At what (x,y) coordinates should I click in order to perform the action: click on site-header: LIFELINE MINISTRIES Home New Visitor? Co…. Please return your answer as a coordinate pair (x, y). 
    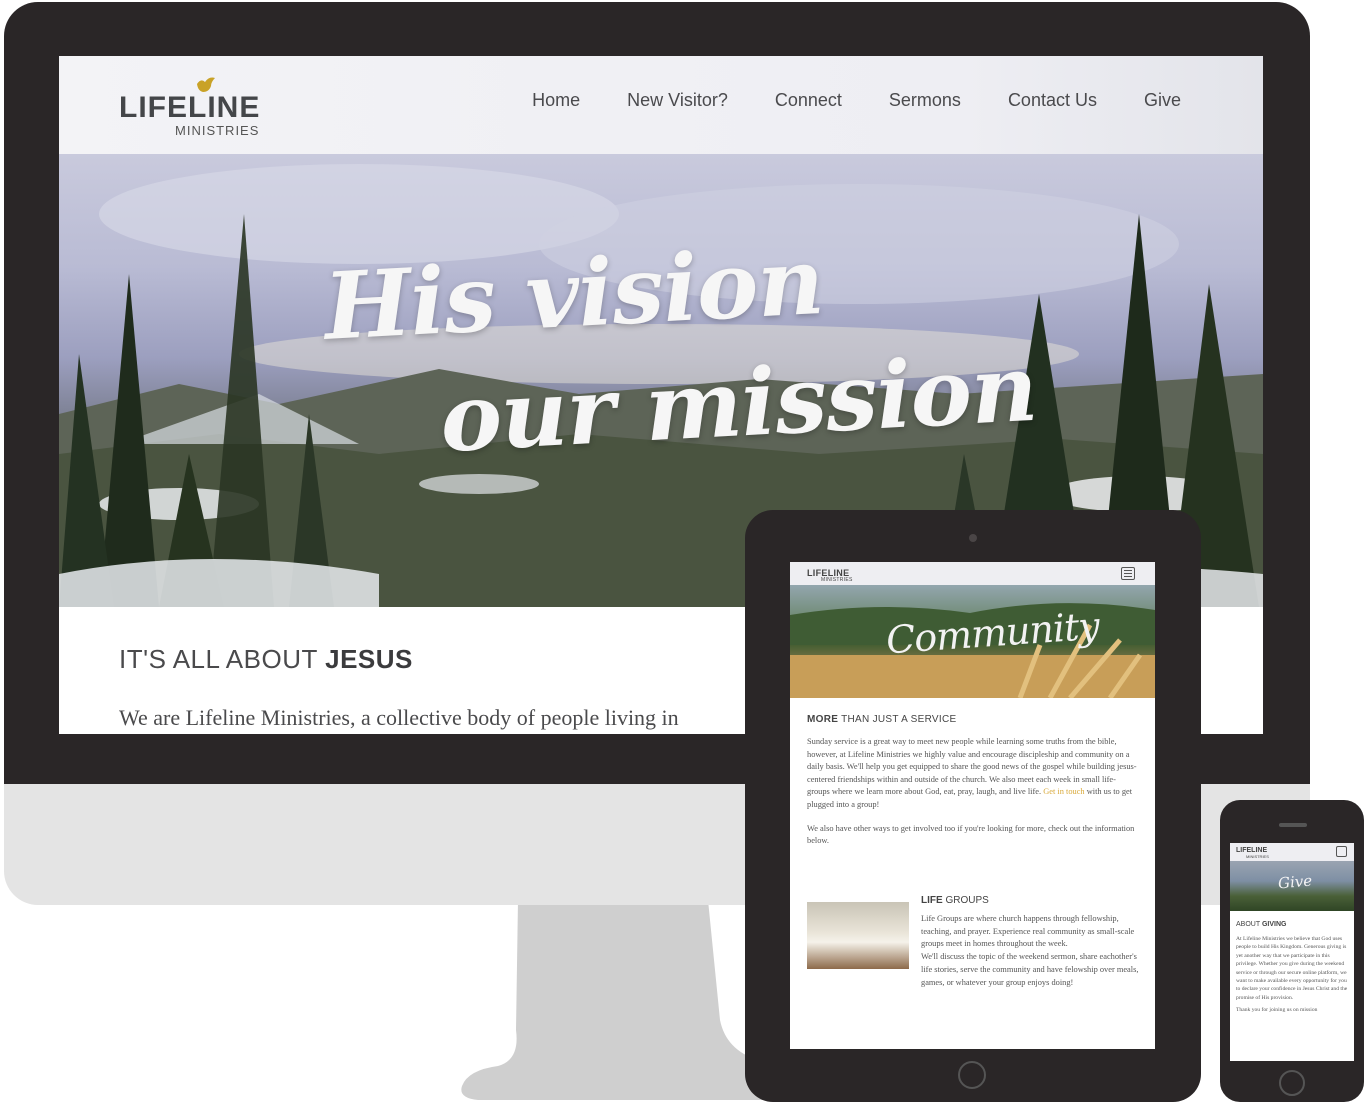
    Looking at the image, I should click on (661, 105).